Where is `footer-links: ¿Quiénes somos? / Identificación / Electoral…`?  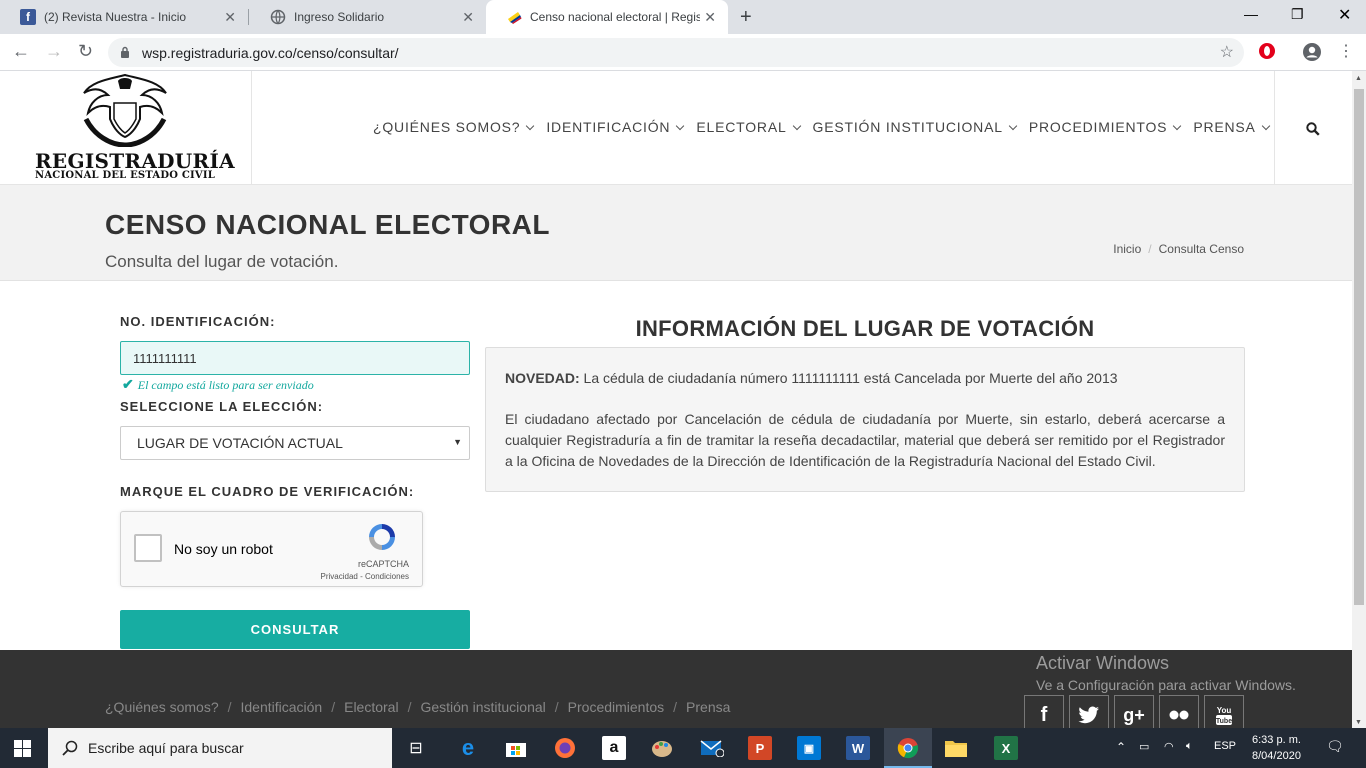
footer-links: ¿Quiénes somos? / Identificación / Electoral… is located at coordinates (418, 707).